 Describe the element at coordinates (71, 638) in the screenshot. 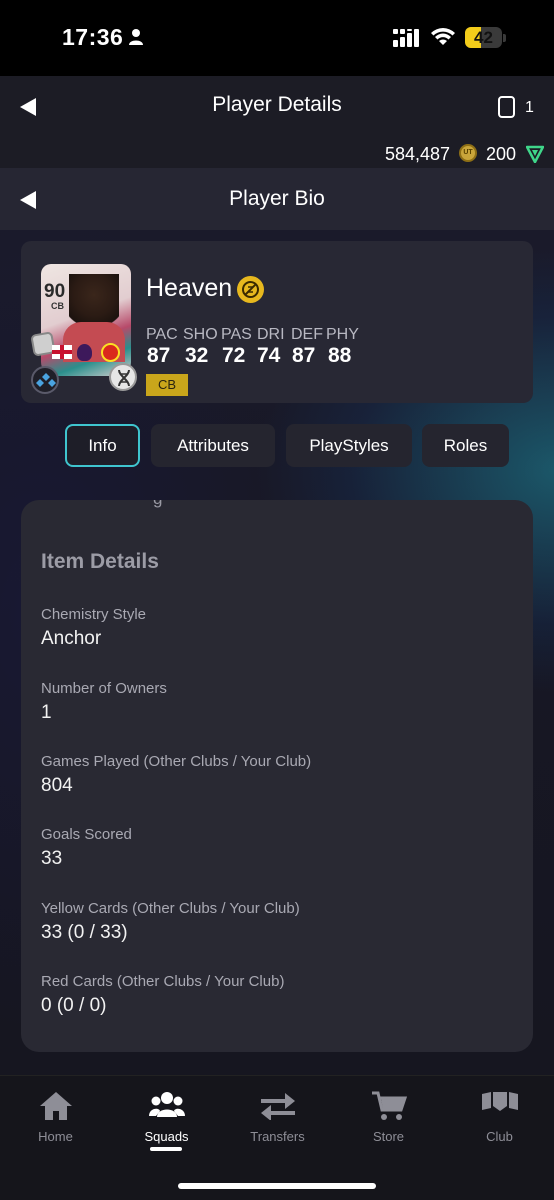

I see `detail-value-chemistry-style: Anchor` at that location.